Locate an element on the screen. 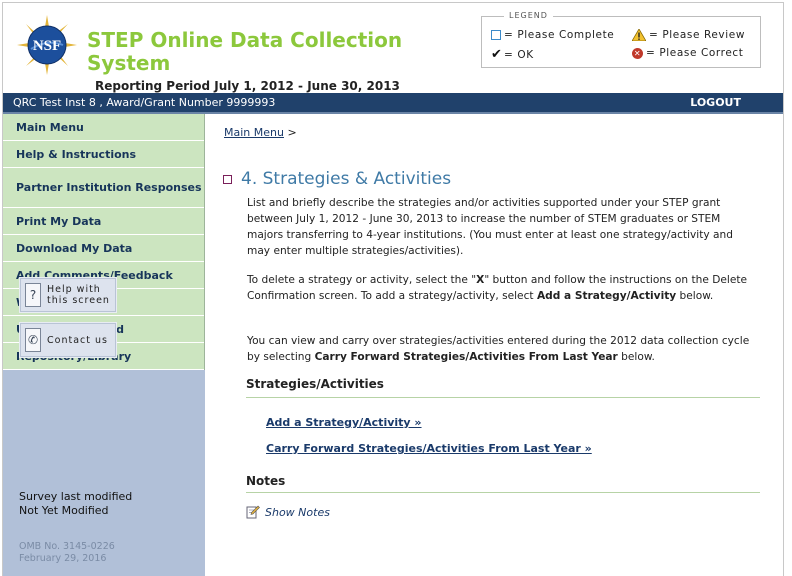 This screenshot has width=792, height=576. survey-status: Survey last modified Not Yet Modified is located at coordinates (75, 504).